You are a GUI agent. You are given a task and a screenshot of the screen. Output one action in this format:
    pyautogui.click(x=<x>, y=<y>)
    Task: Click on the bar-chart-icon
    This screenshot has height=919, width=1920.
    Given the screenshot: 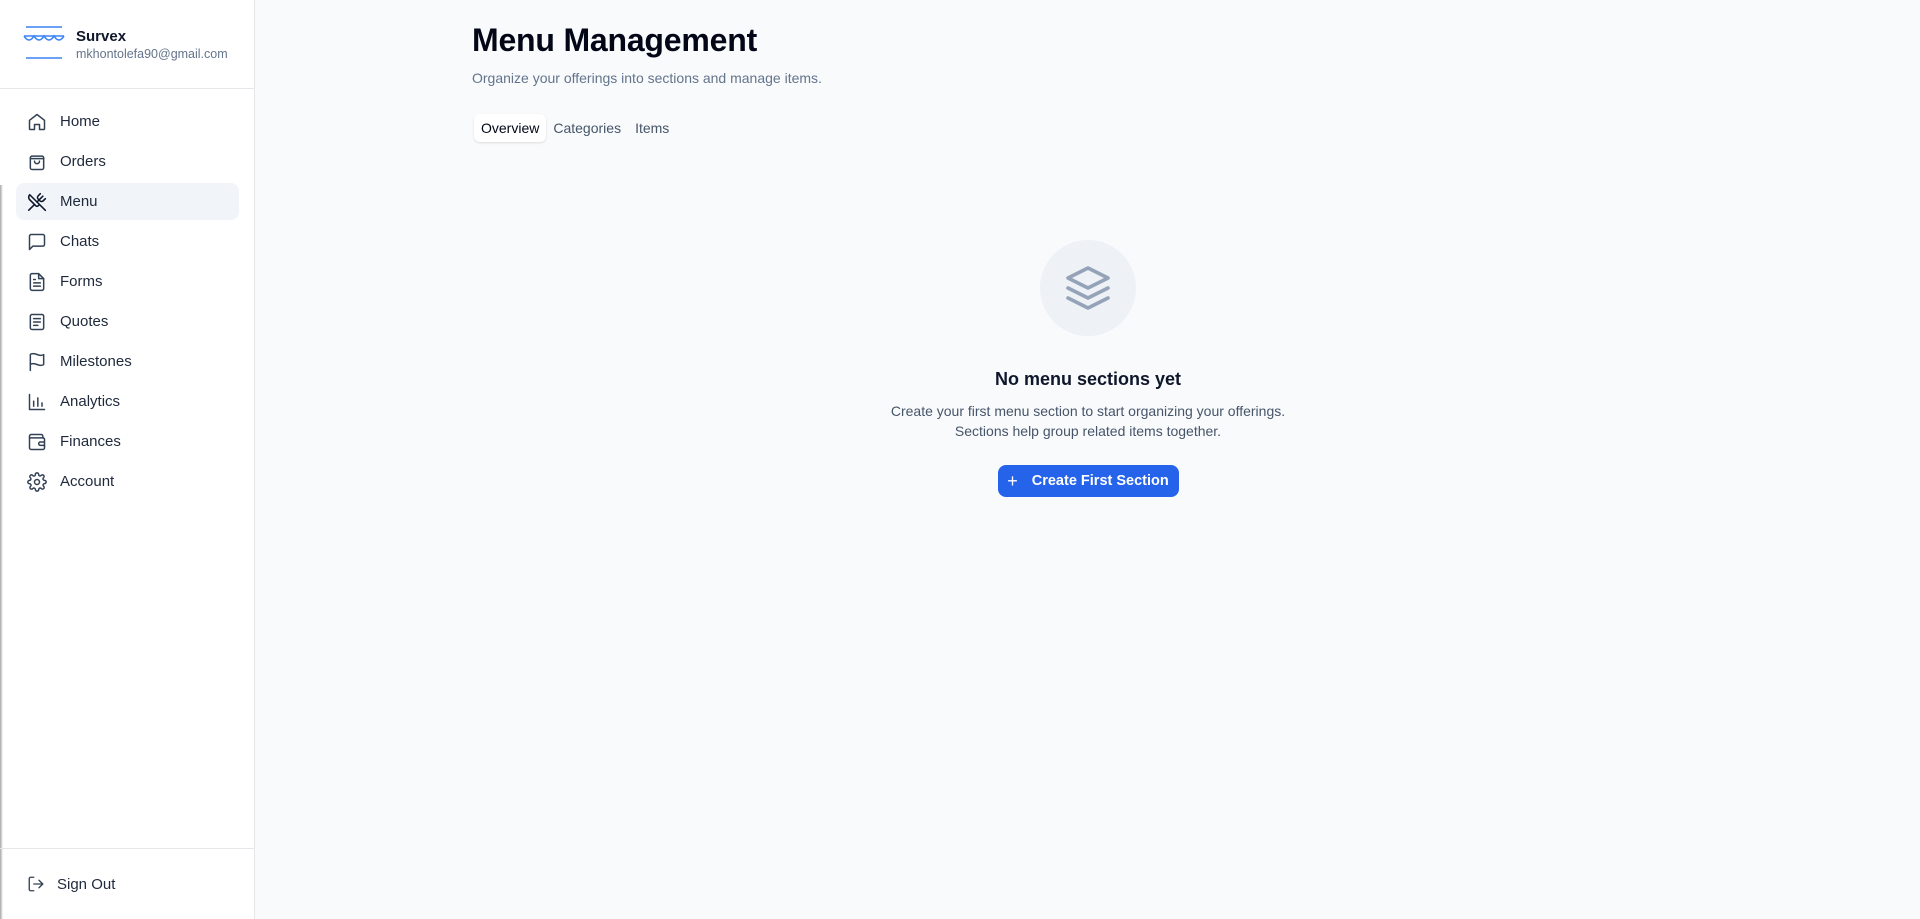 What is the action you would take?
    pyautogui.click(x=37, y=402)
    